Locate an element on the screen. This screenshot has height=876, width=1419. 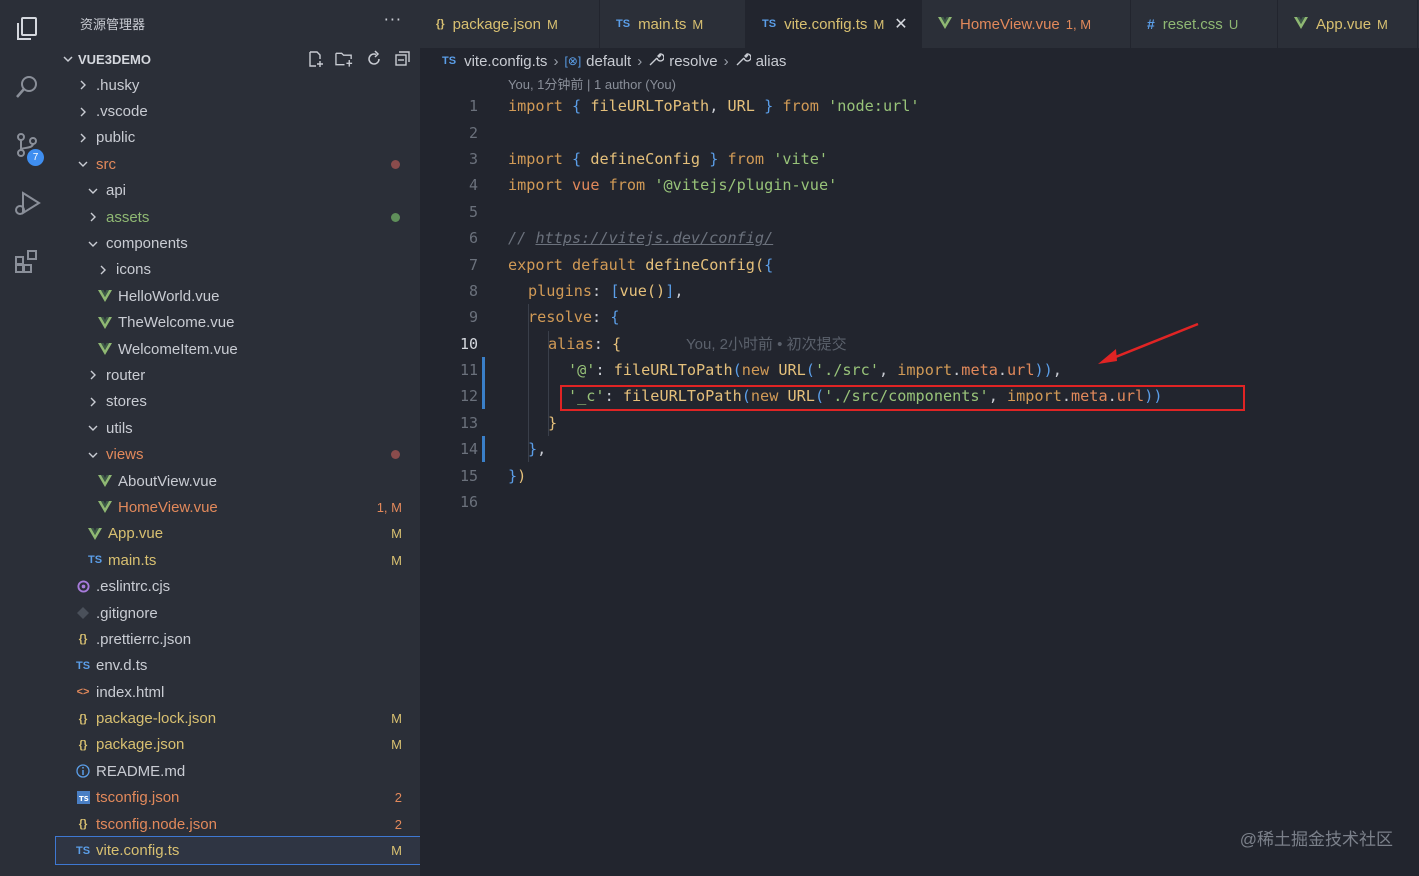
tree-item: TheWelcome.vue is located at coordinates (238, 323).